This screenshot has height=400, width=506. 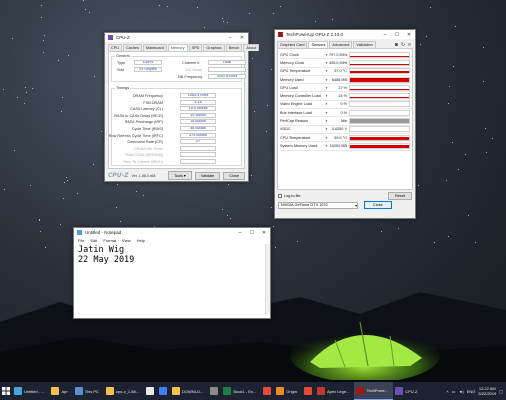 What do you see at coordinates (487, 391) in the screenshot?
I see `clock: 12:22 AM 5/22/2019` at bounding box center [487, 391].